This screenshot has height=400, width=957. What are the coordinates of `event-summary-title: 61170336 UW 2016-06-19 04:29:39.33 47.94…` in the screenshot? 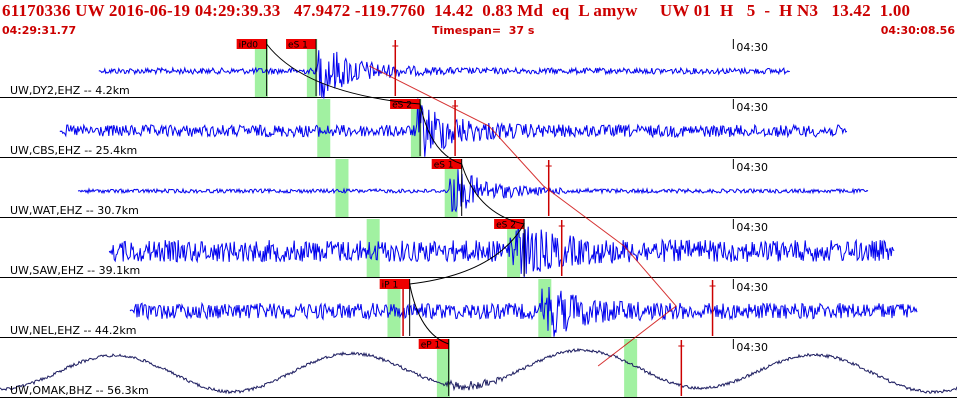 It's located at (456, 10).